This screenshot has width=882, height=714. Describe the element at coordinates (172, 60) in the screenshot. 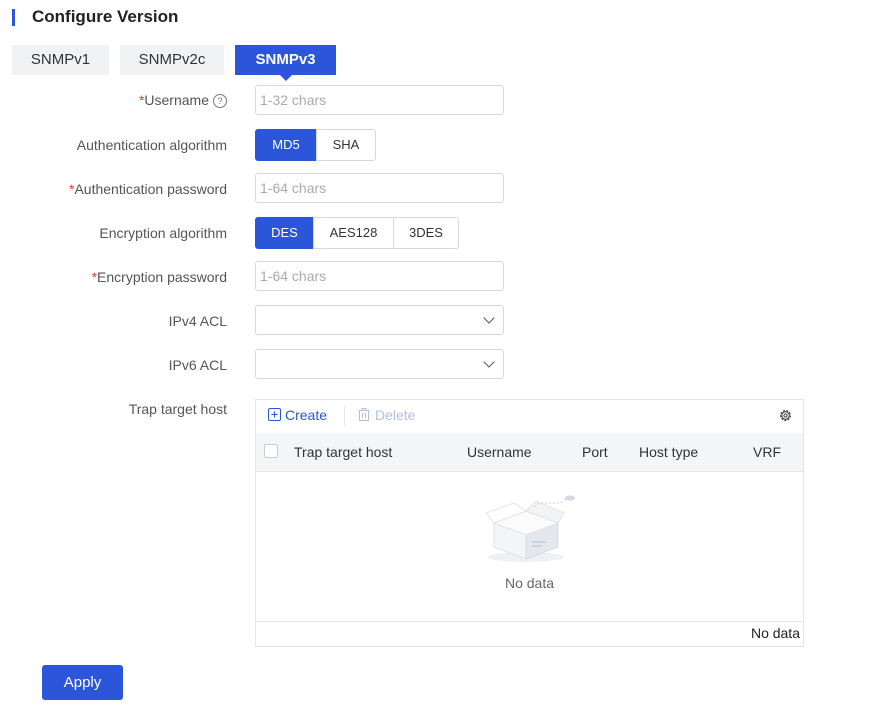

I see `tab-snmpv2c: SNMPv2c` at that location.